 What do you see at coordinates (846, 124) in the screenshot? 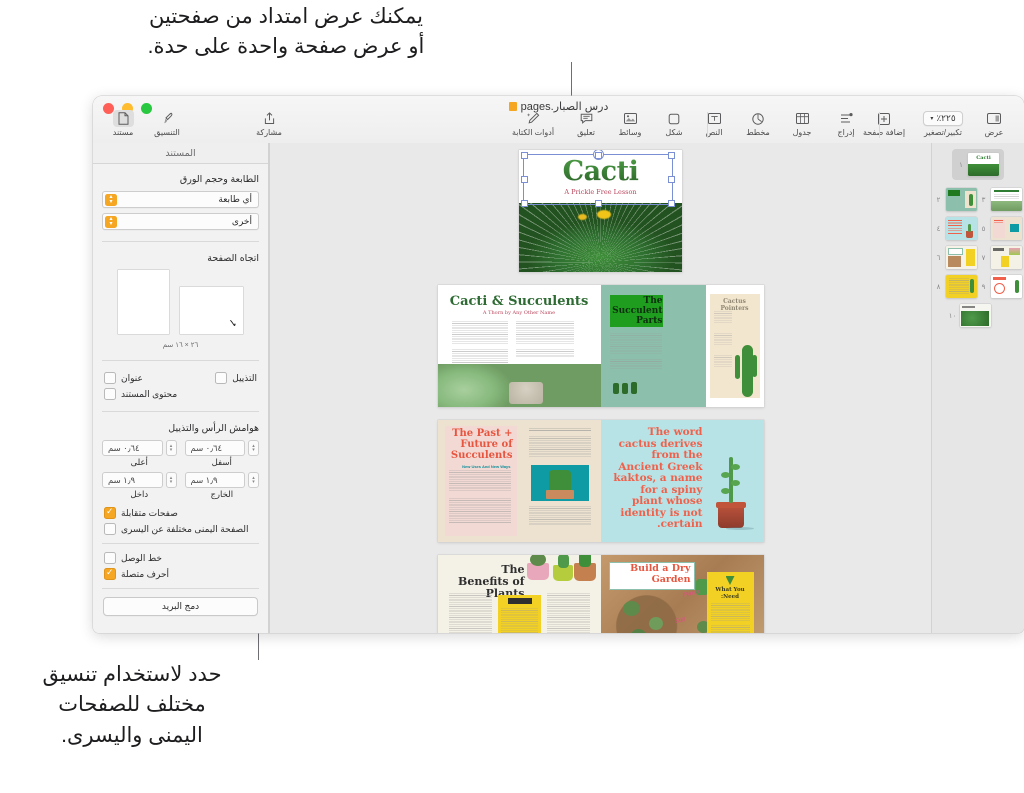
I see `toolbar-insert-button: إدراج` at bounding box center [846, 124].